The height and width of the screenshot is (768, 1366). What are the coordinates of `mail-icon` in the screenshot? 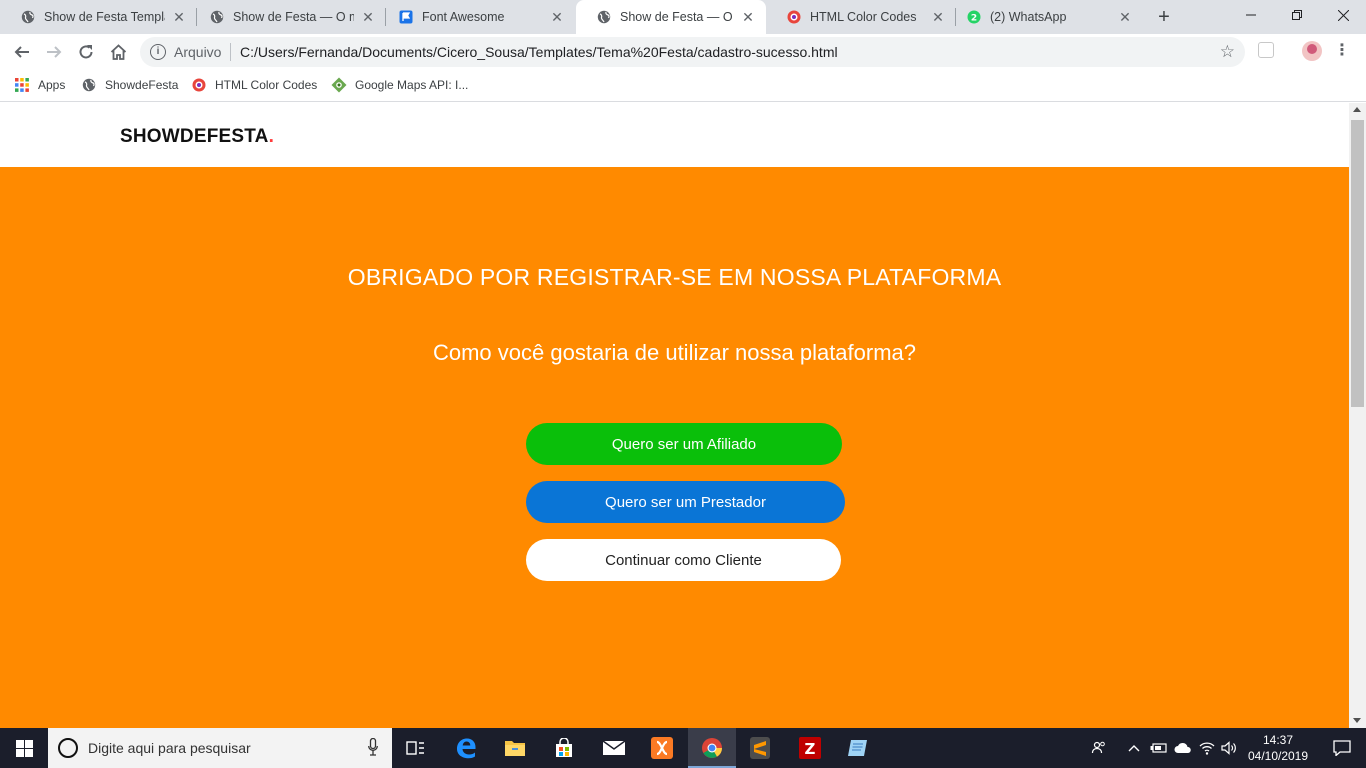 It's located at (614, 748).